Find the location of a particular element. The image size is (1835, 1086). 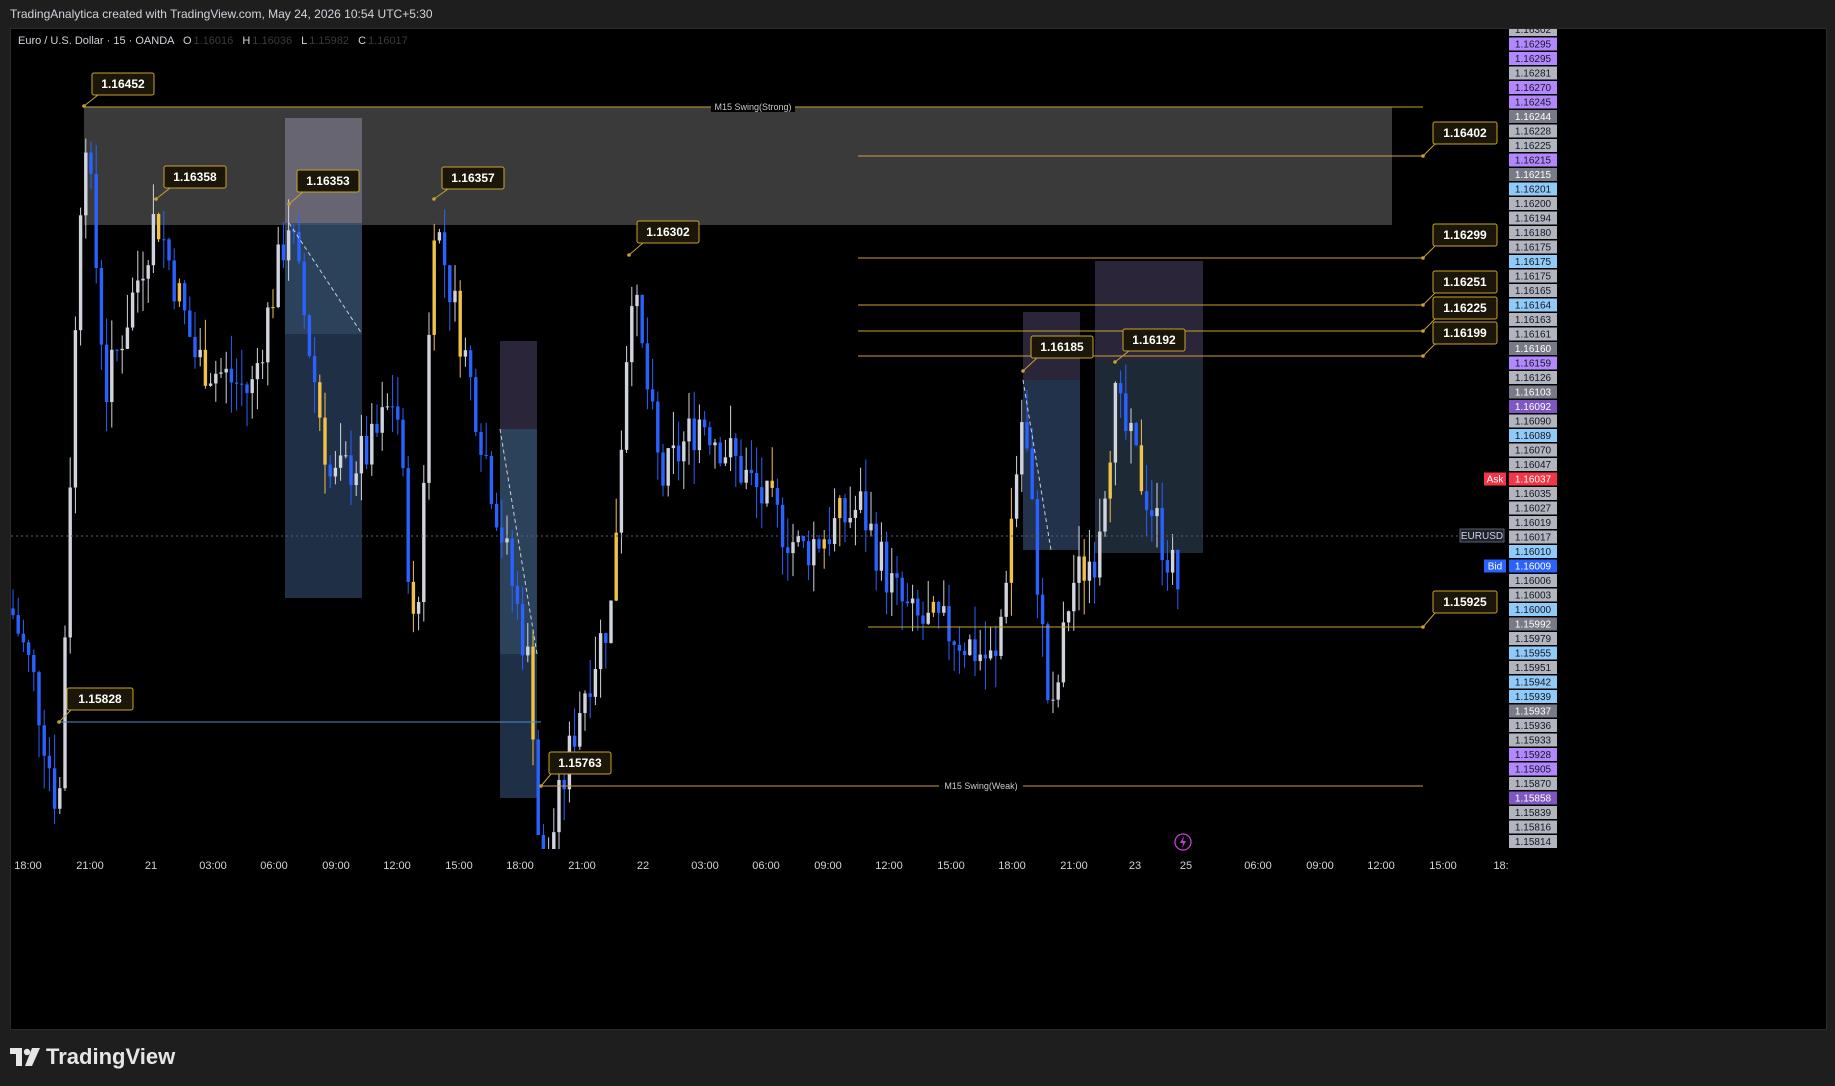

price-callout: 1.16452 is located at coordinates (118, 90).